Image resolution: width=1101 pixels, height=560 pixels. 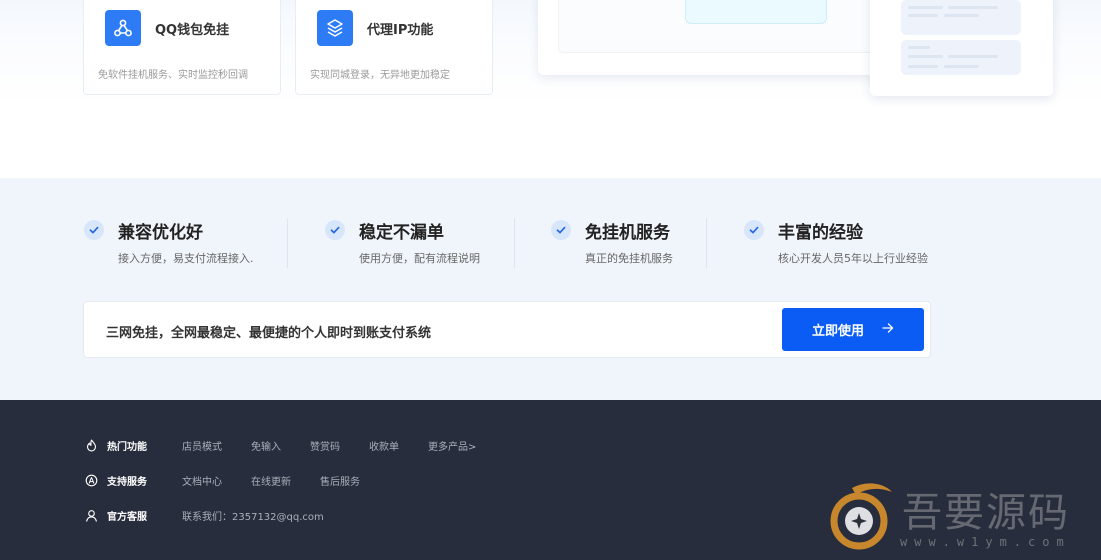 I want to click on fire-icon, so click(x=91, y=445).